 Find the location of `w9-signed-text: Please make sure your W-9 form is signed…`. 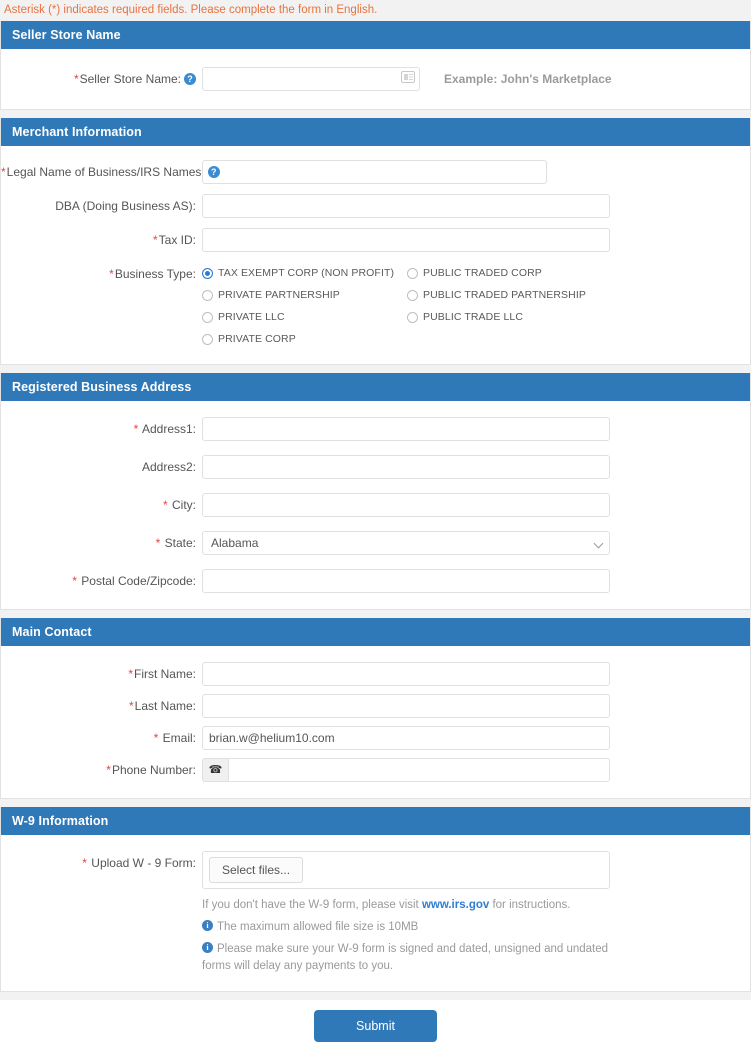

w9-signed-text: Please make sure your W-9 form is signed… is located at coordinates (405, 957).